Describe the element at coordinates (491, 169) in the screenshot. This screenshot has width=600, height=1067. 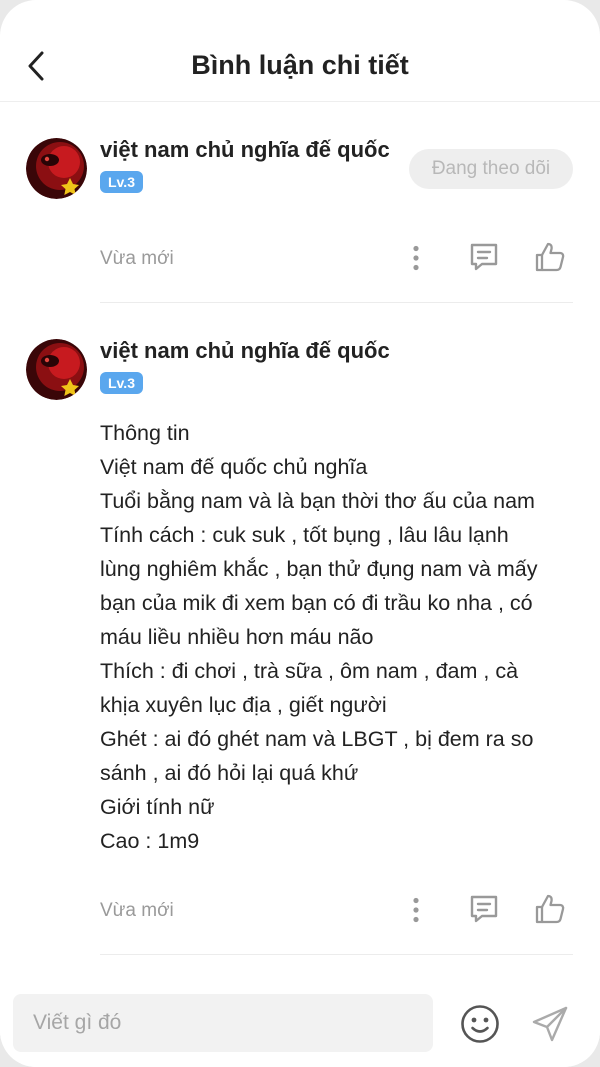
I see `following-button: Đang theo dõi` at that location.